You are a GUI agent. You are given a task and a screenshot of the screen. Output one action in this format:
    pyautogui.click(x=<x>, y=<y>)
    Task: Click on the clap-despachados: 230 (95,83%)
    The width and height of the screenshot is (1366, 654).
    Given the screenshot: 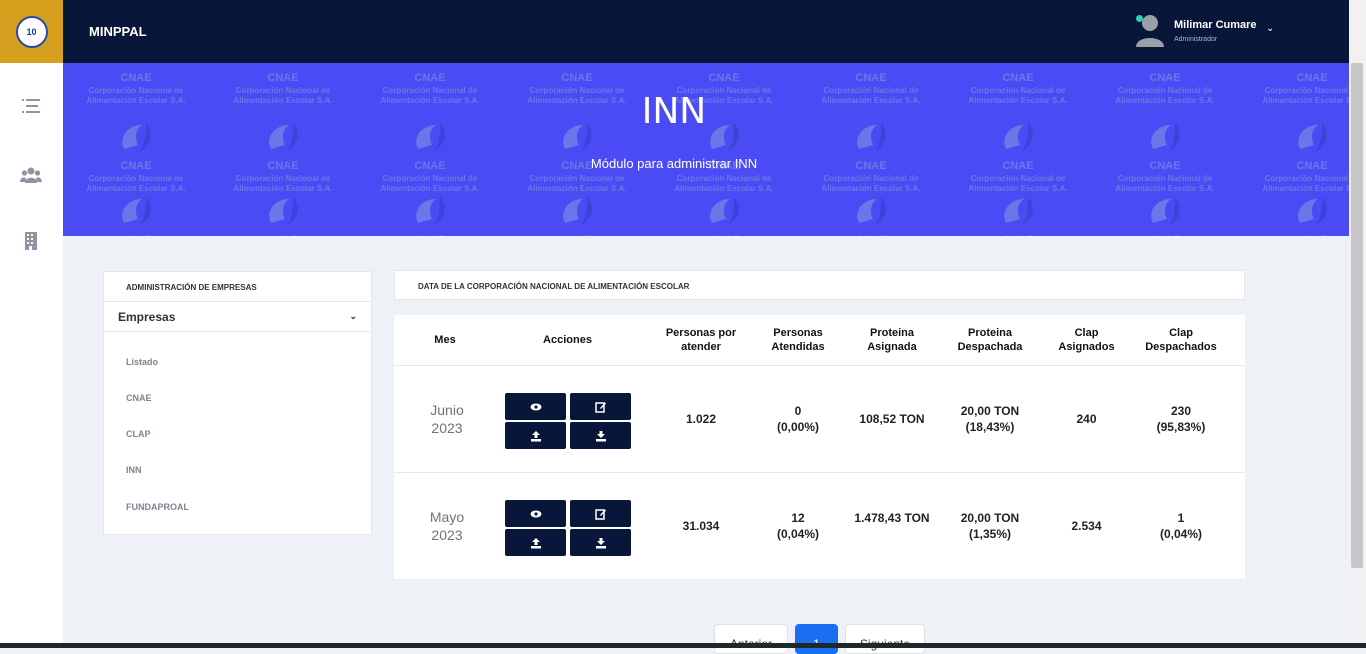 What is the action you would take?
    pyautogui.click(x=1181, y=419)
    